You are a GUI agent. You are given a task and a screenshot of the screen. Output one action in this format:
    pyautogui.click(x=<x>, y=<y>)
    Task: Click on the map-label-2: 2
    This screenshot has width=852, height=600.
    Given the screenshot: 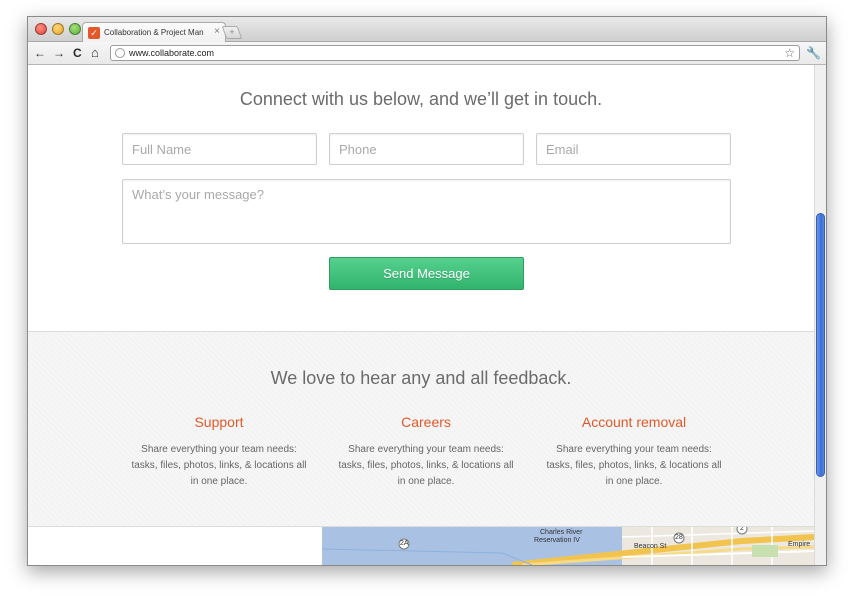 What is the action you would take?
    pyautogui.click(x=742, y=529)
    